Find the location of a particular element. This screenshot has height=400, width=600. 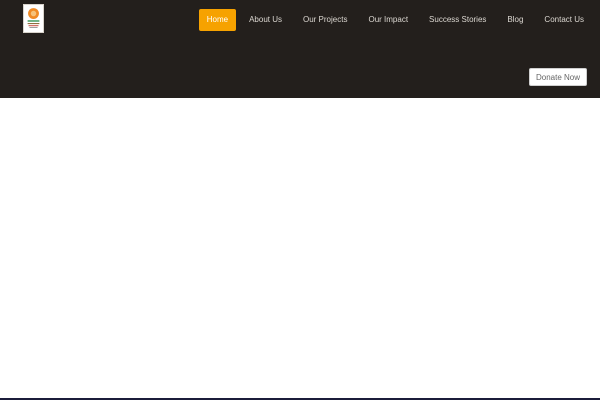

site-logo is located at coordinates (33, 18).